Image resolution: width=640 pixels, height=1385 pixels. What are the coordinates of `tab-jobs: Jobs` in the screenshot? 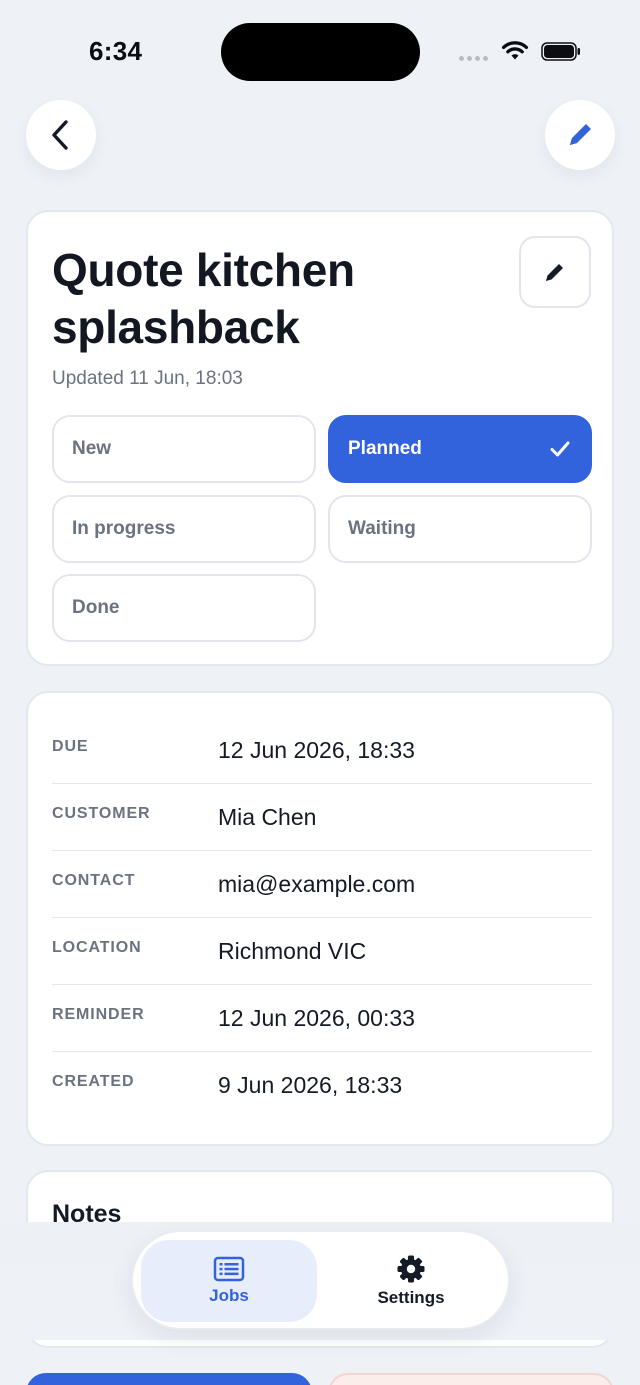 It's located at (229, 1281).